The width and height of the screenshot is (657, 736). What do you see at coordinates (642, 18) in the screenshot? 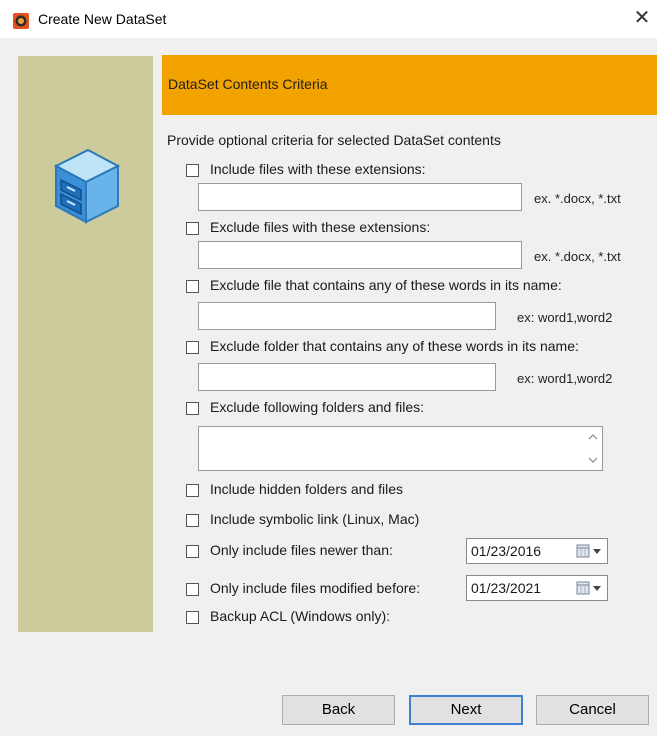
I see `close-icon: ✕` at bounding box center [642, 18].